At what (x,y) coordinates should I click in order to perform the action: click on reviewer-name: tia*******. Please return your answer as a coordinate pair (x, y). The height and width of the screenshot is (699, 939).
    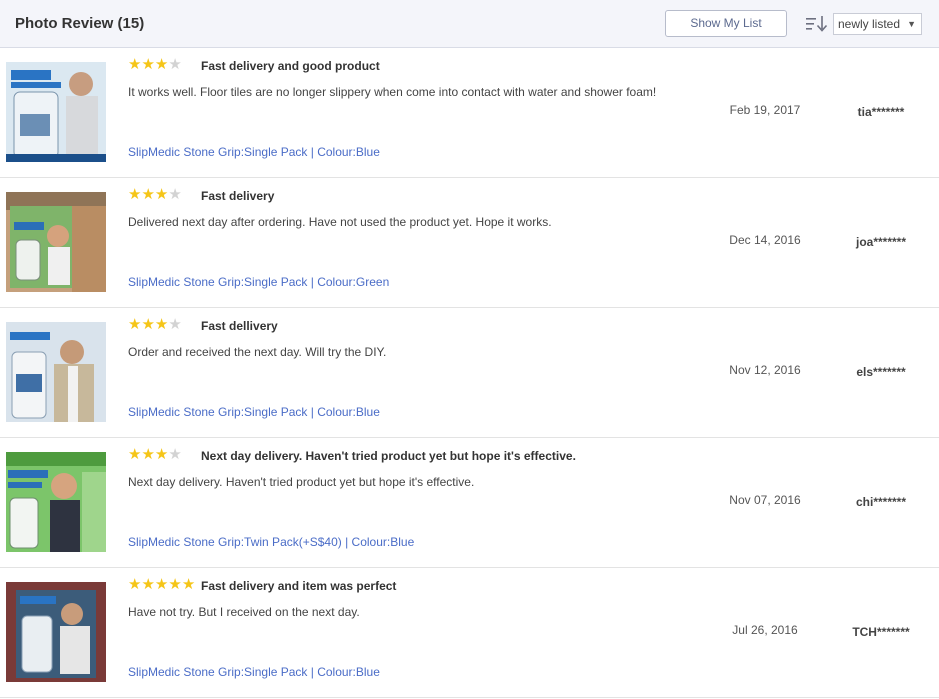
    Looking at the image, I should click on (881, 112).